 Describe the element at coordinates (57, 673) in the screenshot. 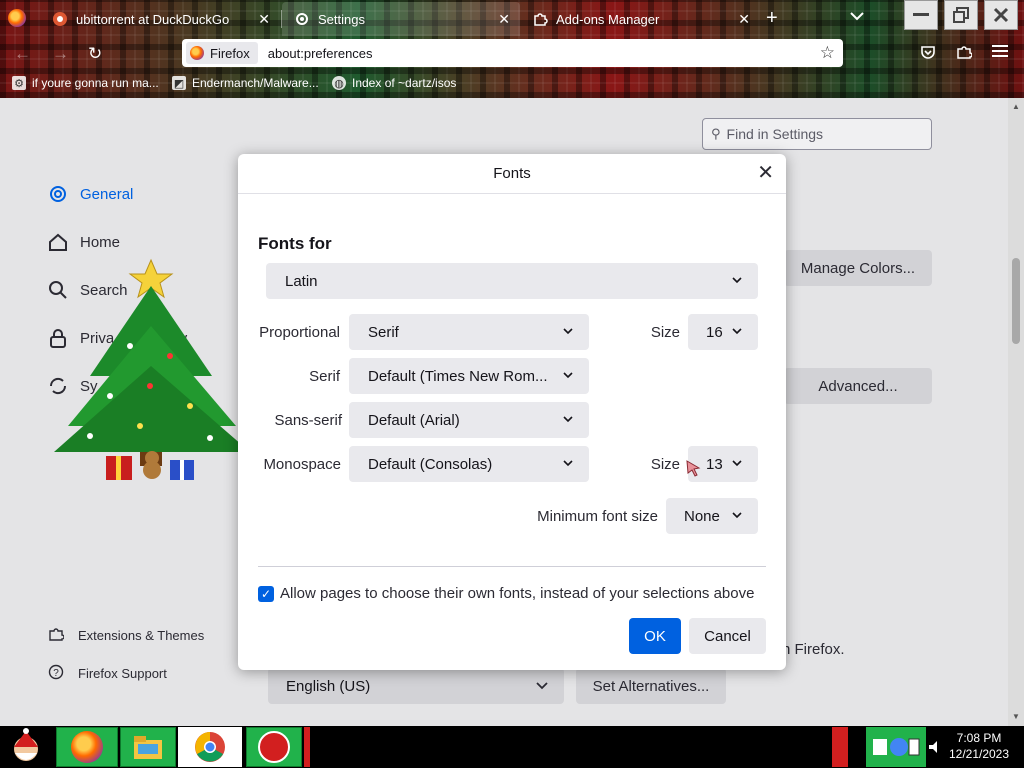

I see `help-icon: ?` at that location.